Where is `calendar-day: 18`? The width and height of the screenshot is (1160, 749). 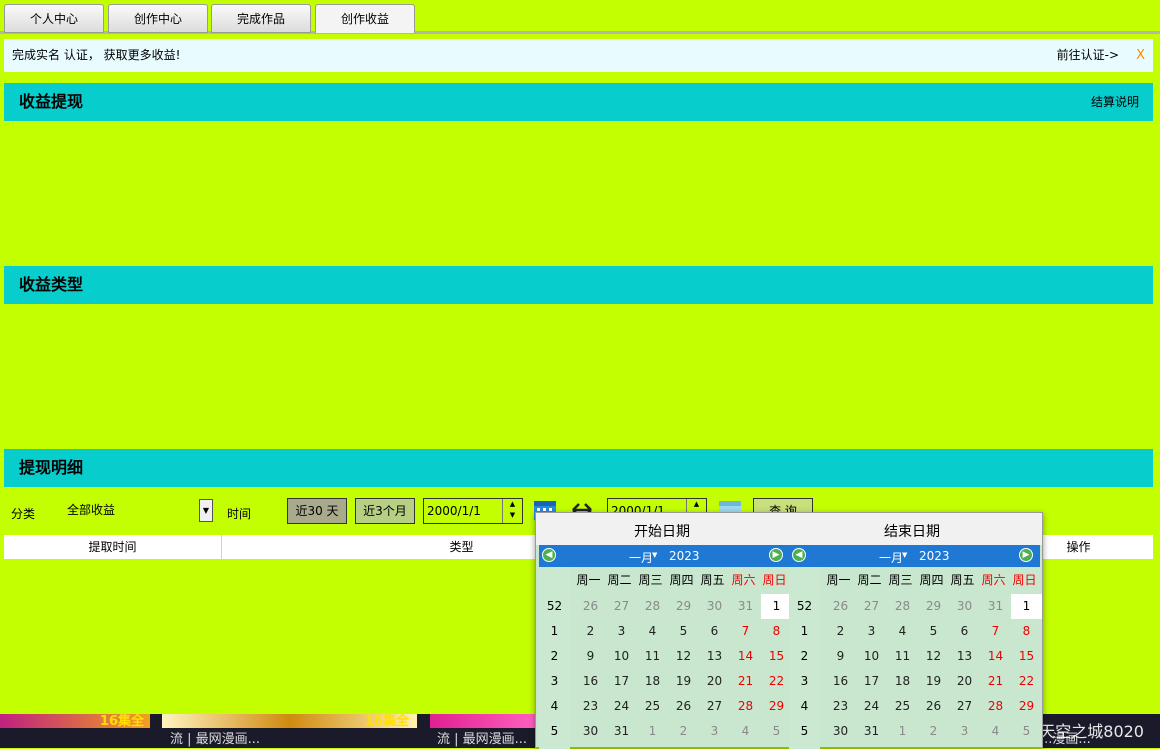
calendar-day: 18 is located at coordinates (902, 681).